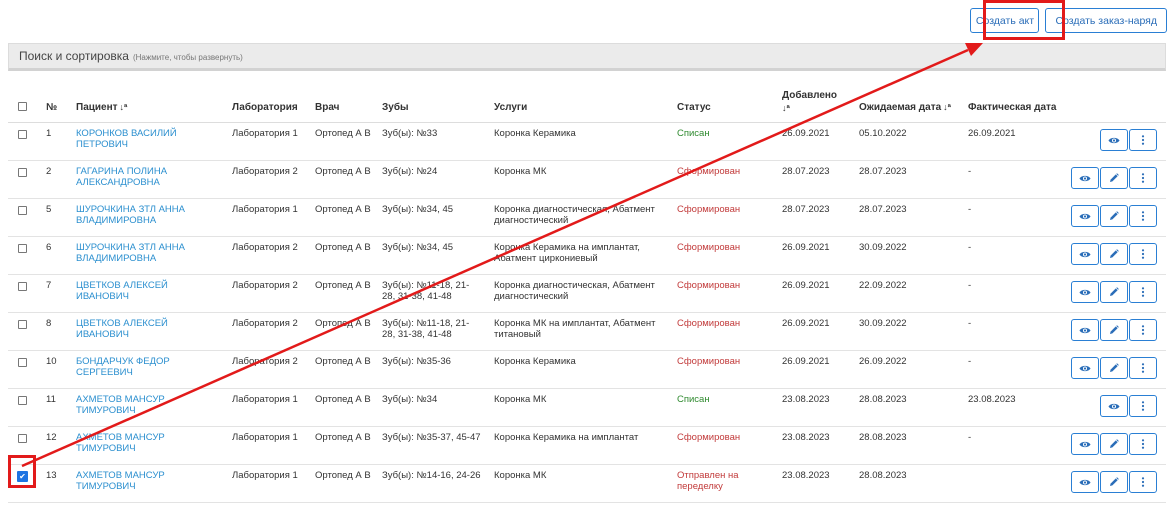  What do you see at coordinates (883, 399) in the screenshot?
I see `expected-date-cell: 28.08.2023` at bounding box center [883, 399].